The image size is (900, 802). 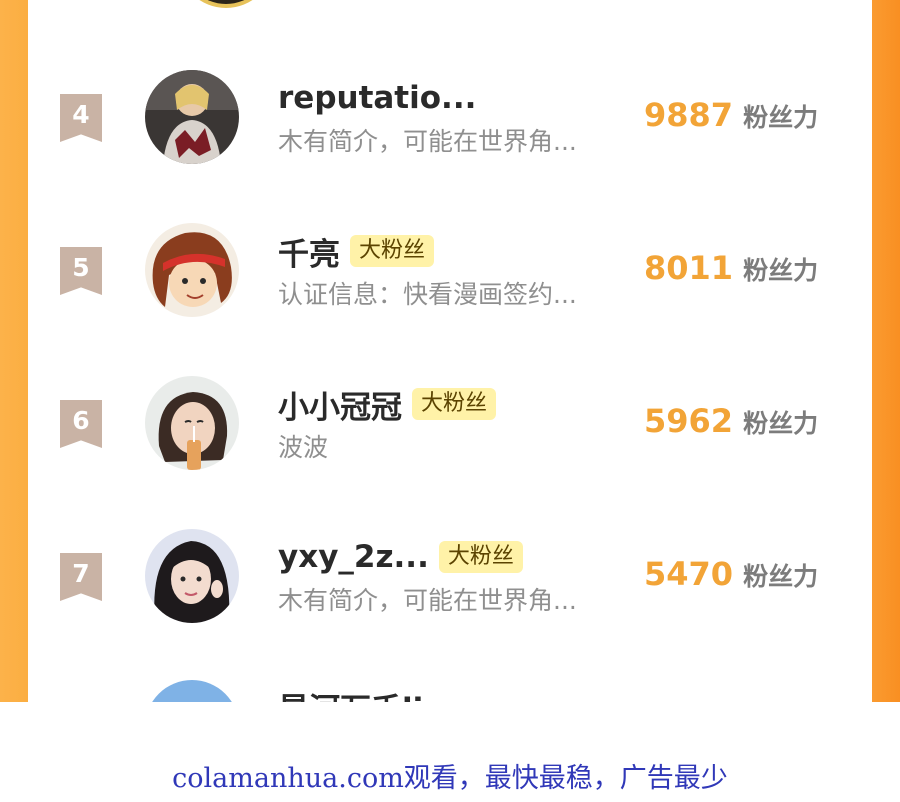 What do you see at coordinates (450, 778) in the screenshot?
I see `footer-watermark-text: colamanhua.com观看，最快最稳，广告最少` at bounding box center [450, 778].